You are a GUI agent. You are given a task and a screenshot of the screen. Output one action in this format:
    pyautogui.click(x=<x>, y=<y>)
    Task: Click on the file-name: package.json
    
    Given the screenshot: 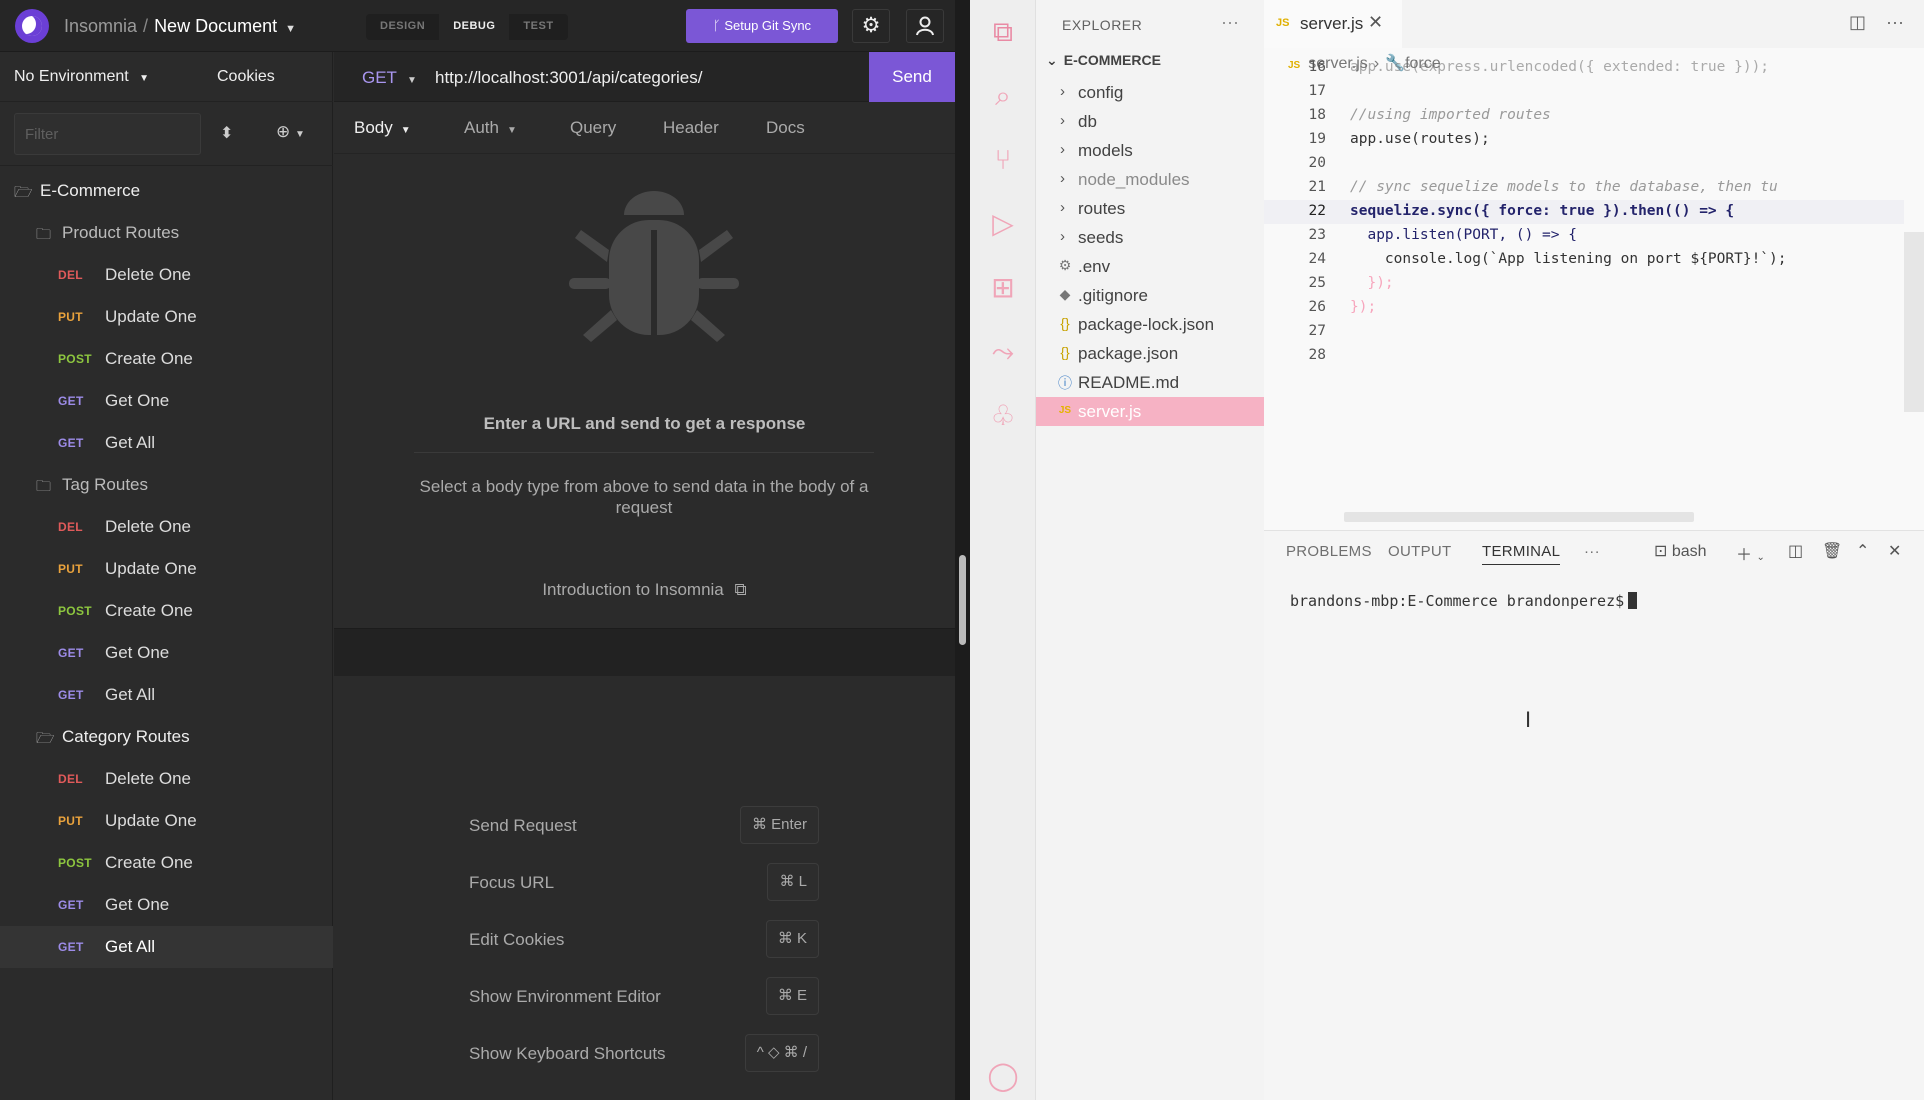 What is the action you would take?
    pyautogui.click(x=1128, y=353)
    